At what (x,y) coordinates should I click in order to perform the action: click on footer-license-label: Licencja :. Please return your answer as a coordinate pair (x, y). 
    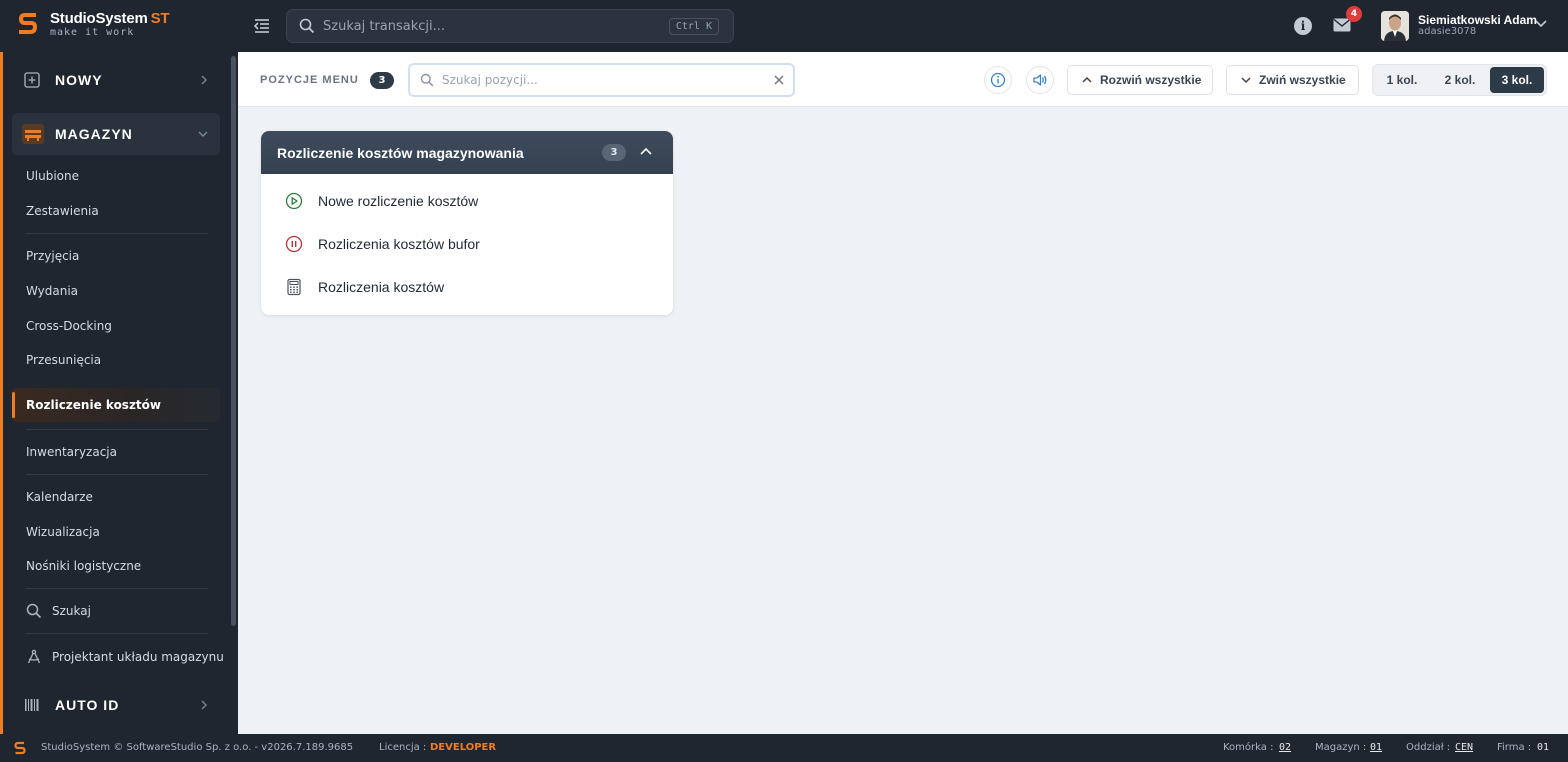
    Looking at the image, I should click on (403, 747).